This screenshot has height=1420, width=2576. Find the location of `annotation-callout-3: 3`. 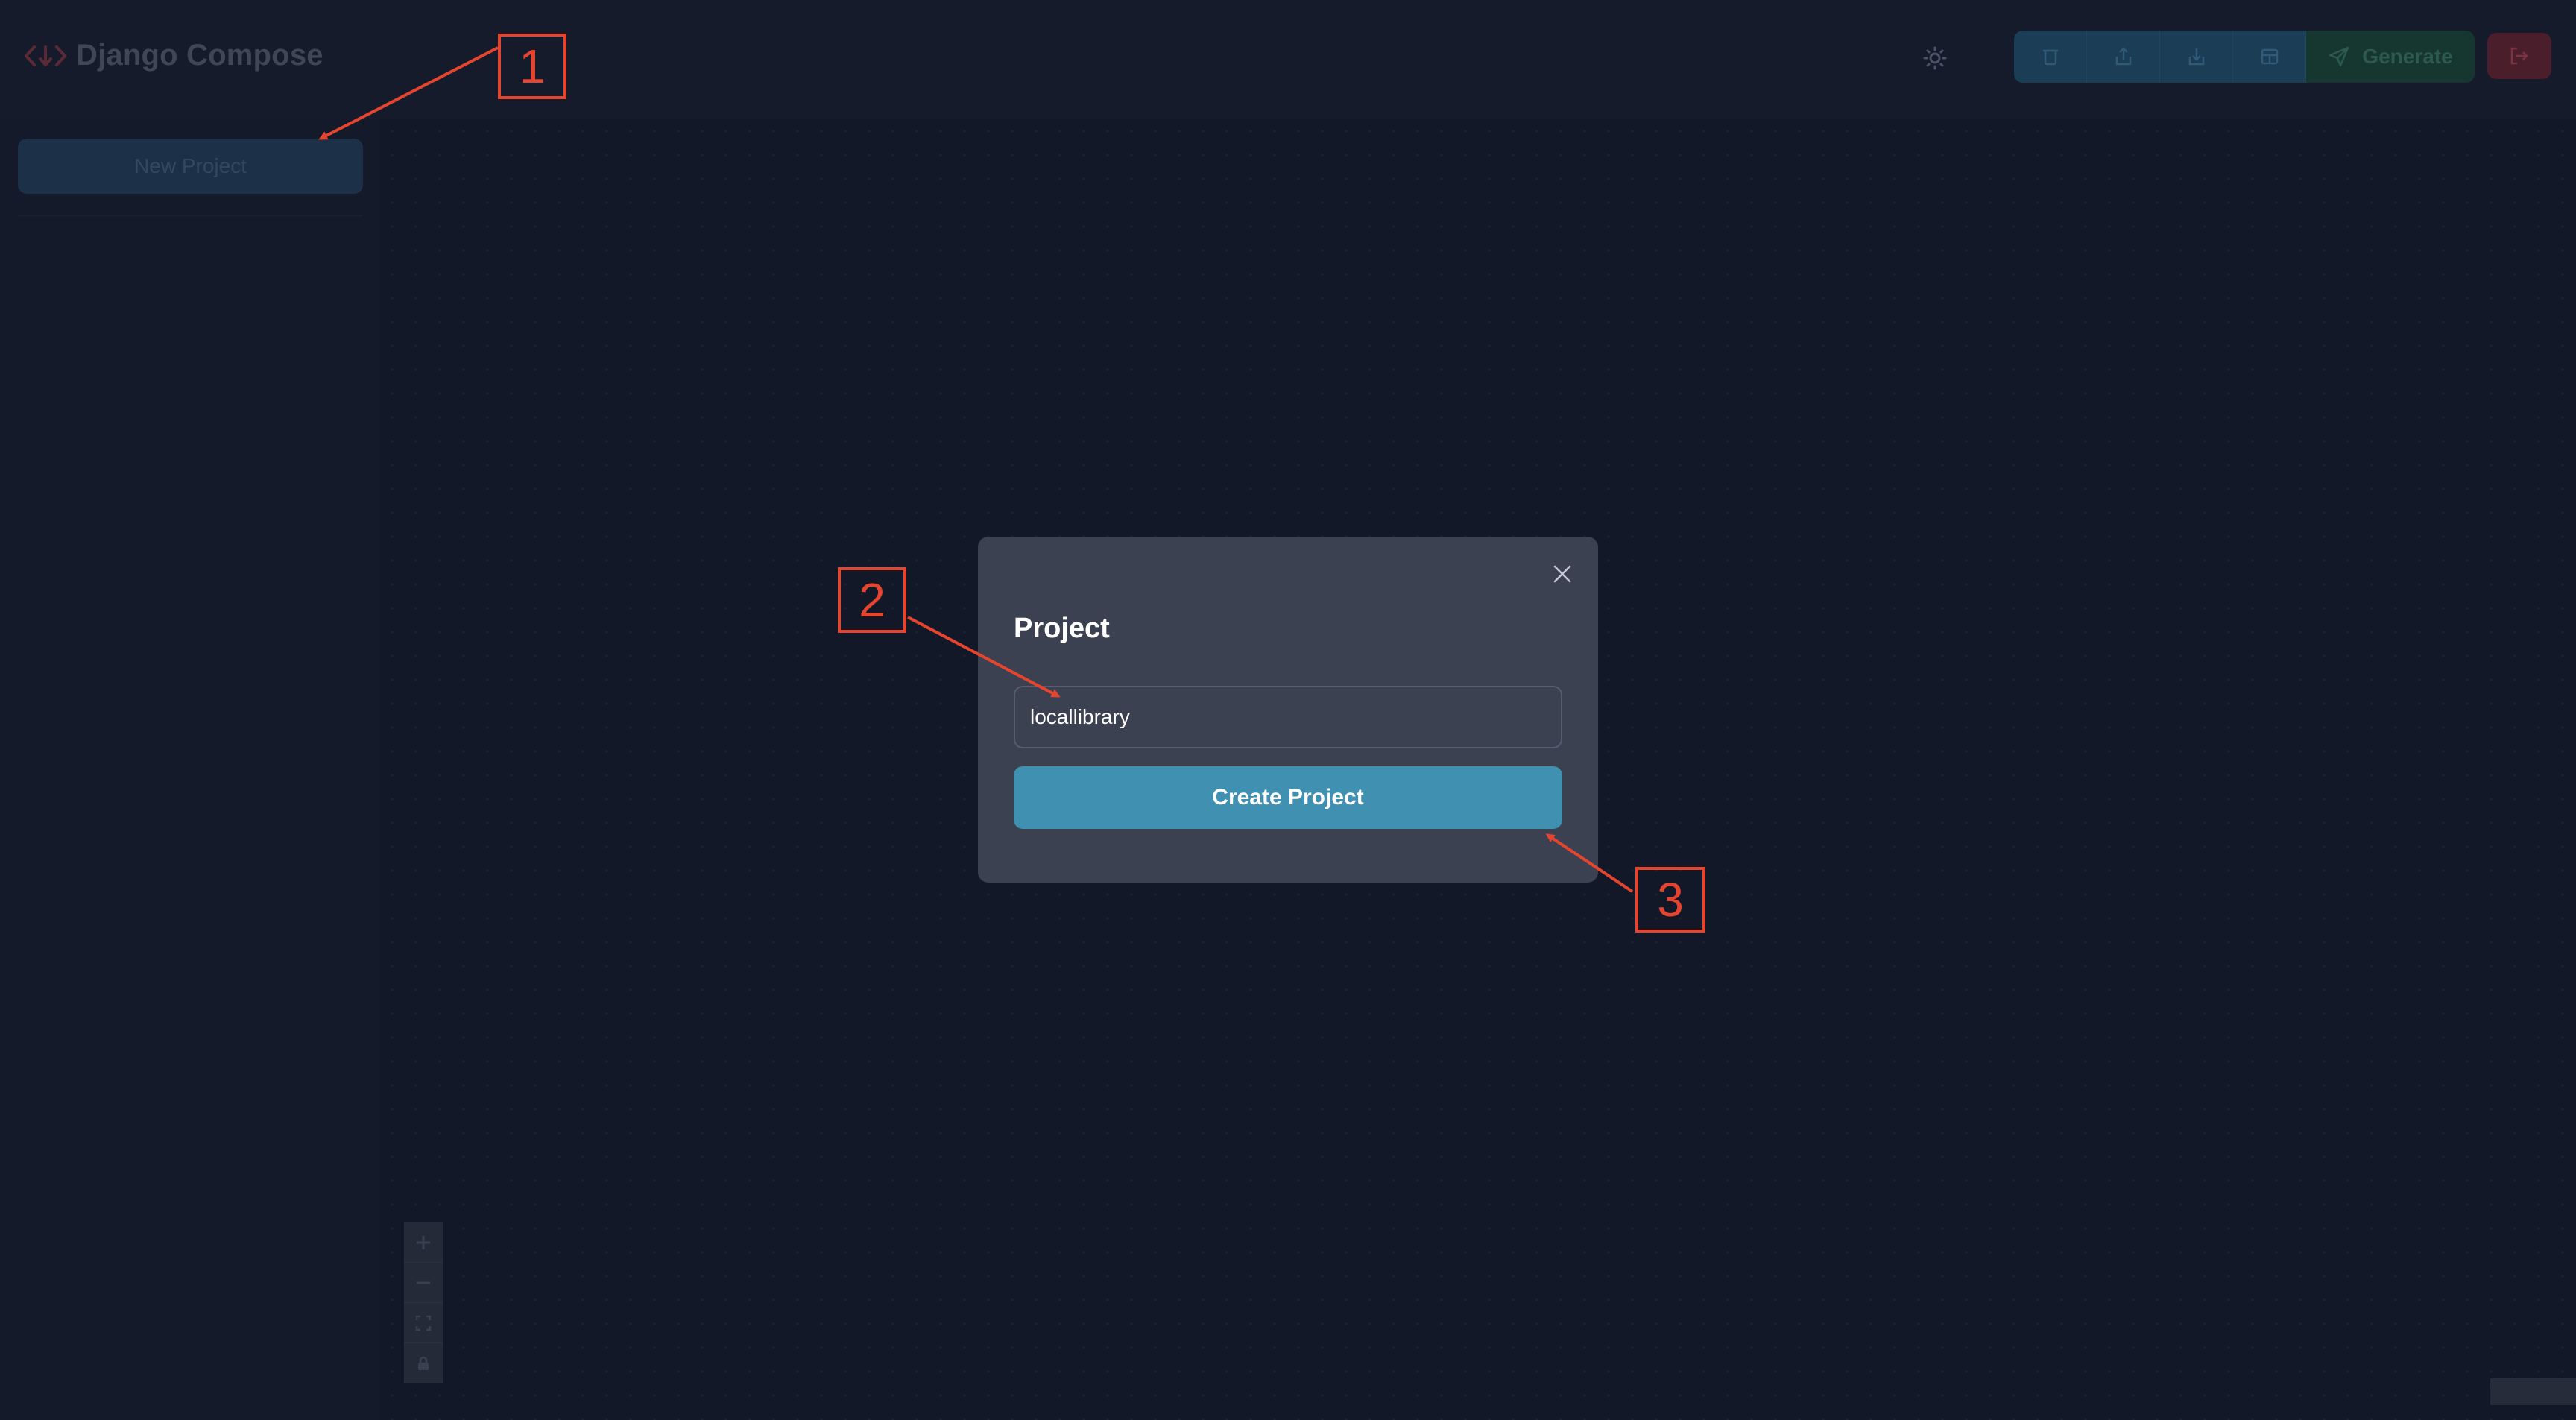

annotation-callout-3: 3 is located at coordinates (1670, 900).